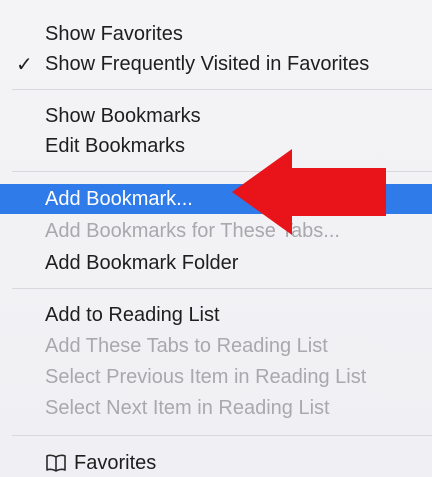  What do you see at coordinates (216, 315) in the screenshot?
I see `menu-item-add-to-reading-list: Add to Reading List` at bounding box center [216, 315].